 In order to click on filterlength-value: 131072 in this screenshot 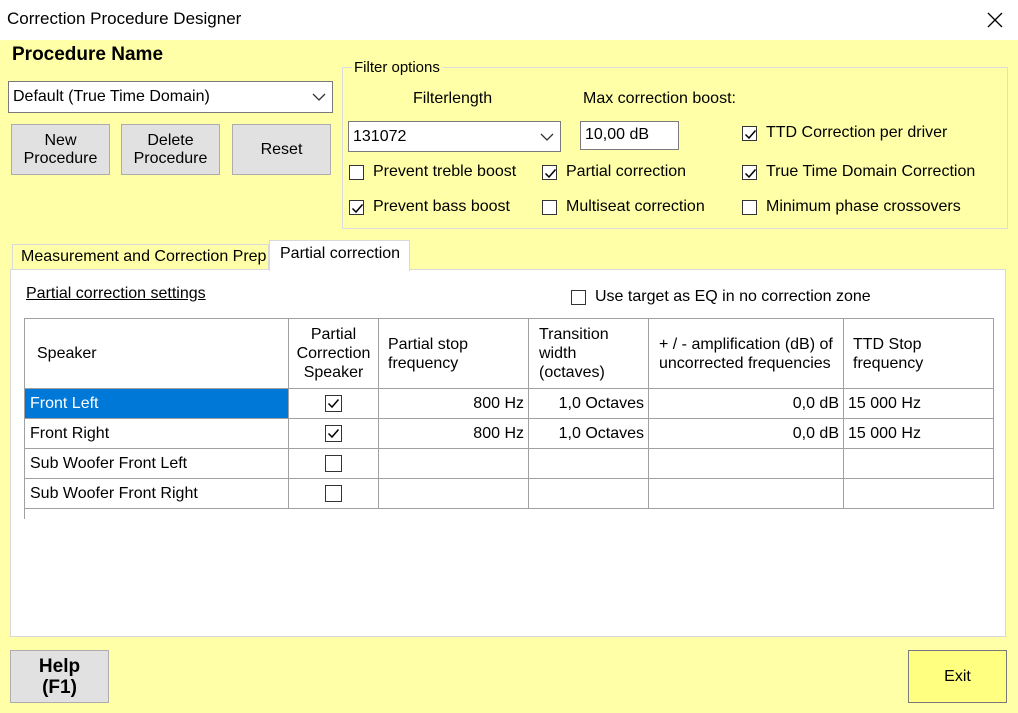, I will do `click(380, 136)`.